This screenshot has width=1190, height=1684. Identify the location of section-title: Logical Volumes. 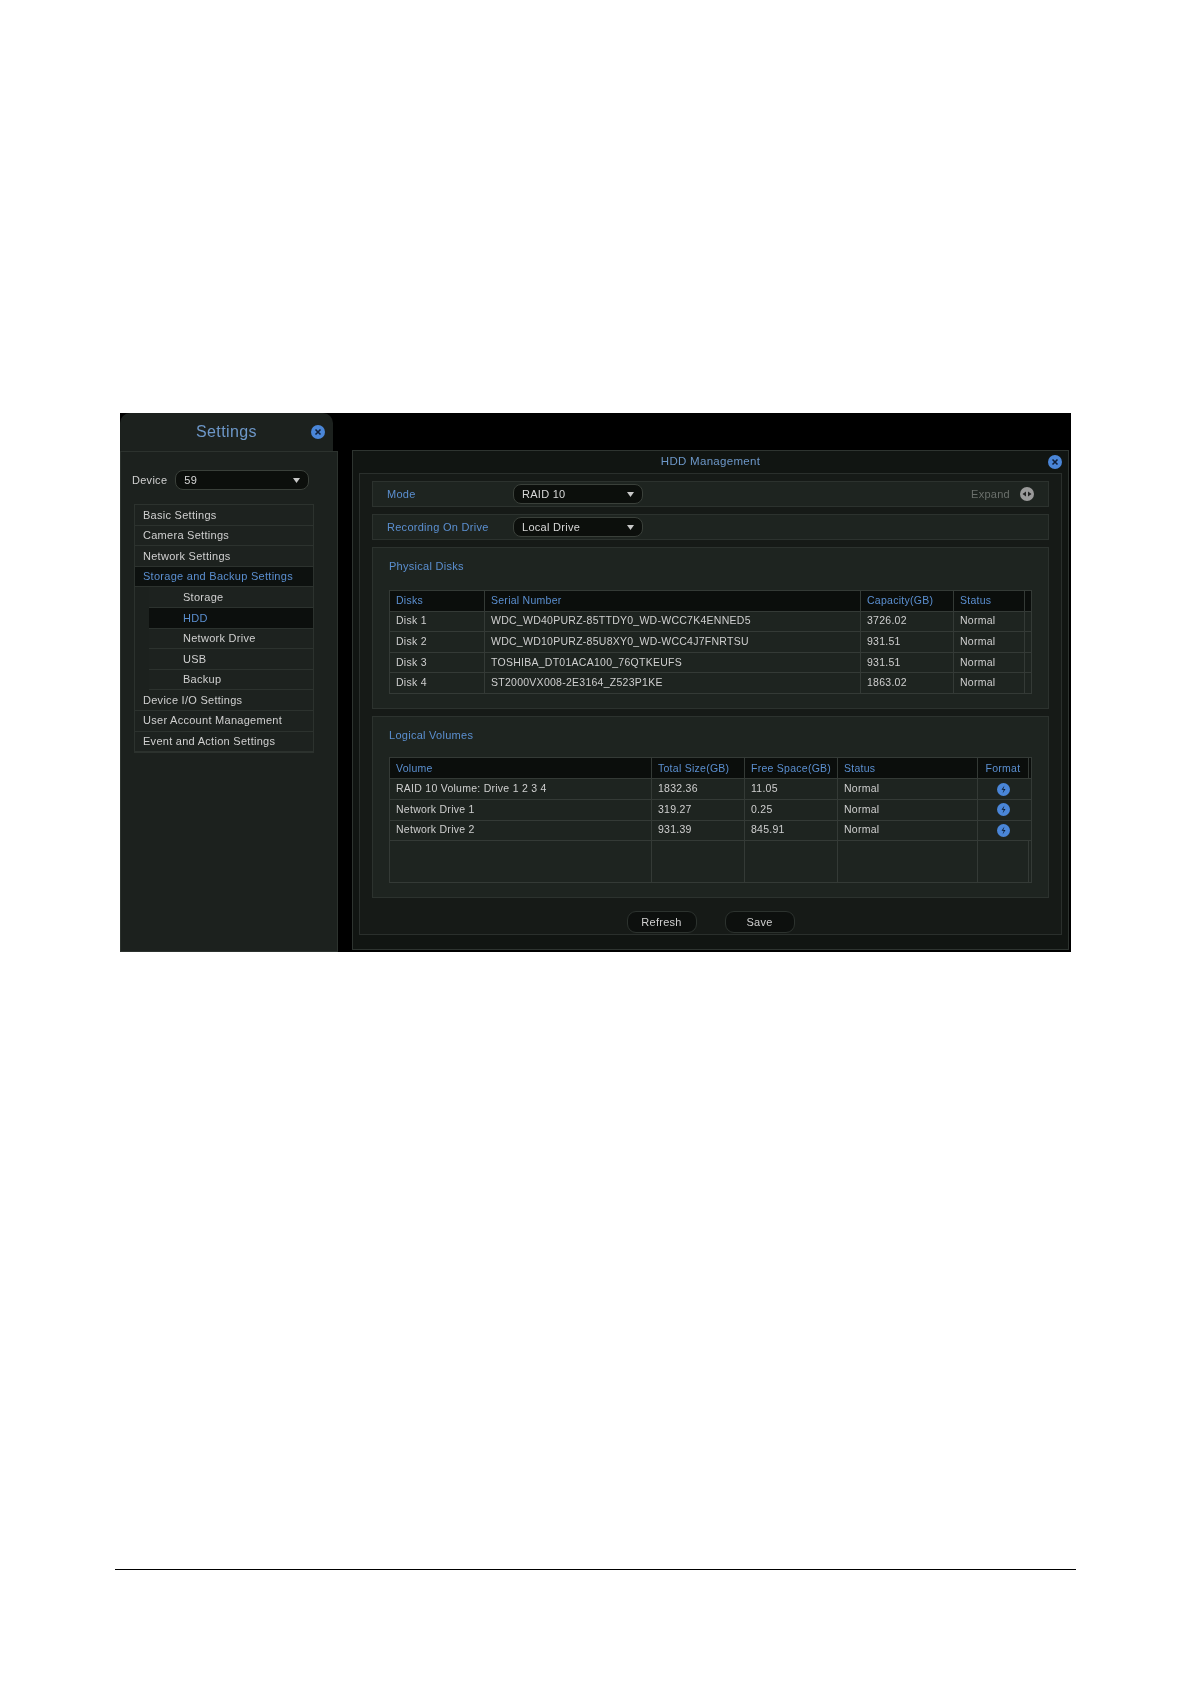
(432, 735).